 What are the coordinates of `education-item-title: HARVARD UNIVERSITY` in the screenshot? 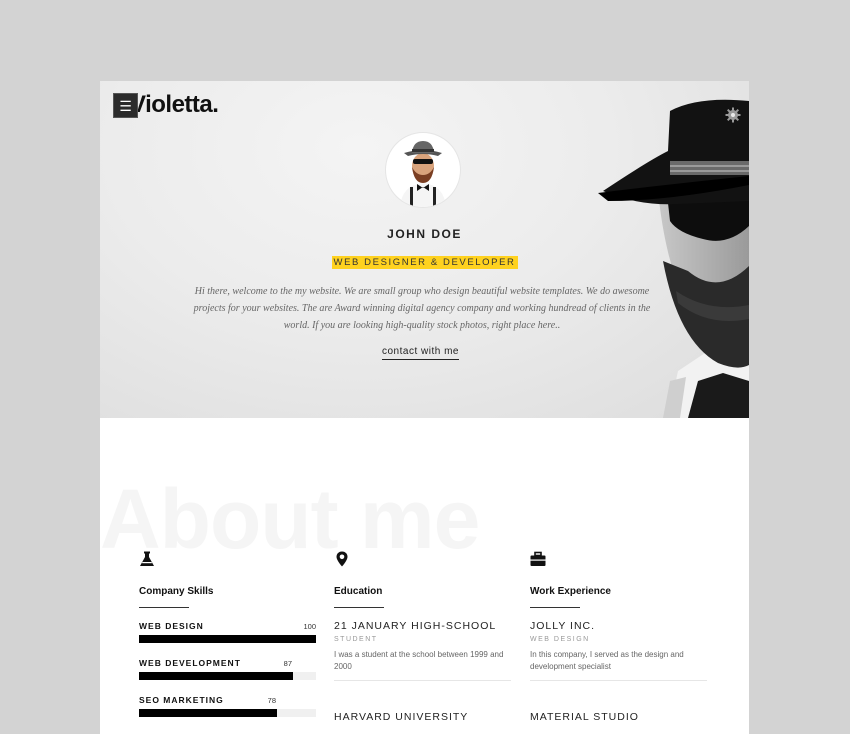 It's located at (401, 717).